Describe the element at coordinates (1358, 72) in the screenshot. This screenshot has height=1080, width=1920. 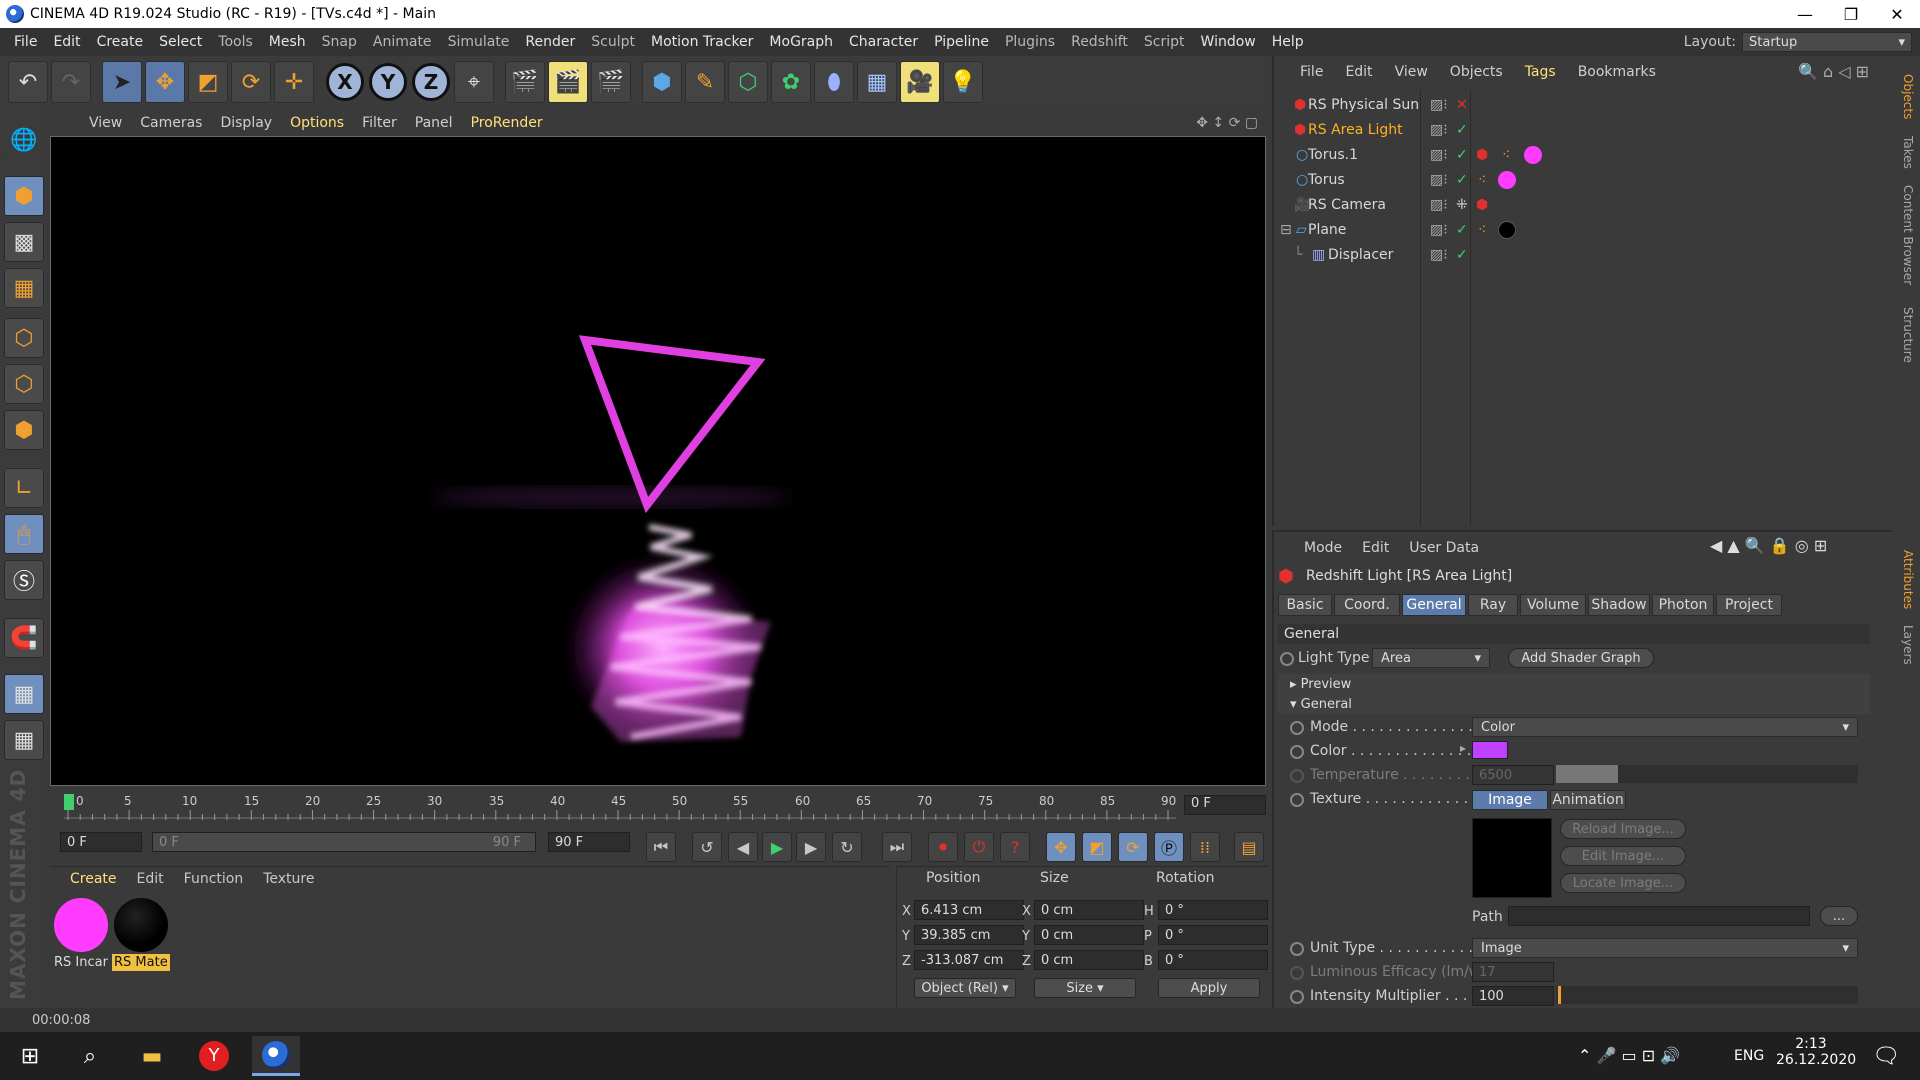
I see `om-menu-edit: Edit` at that location.